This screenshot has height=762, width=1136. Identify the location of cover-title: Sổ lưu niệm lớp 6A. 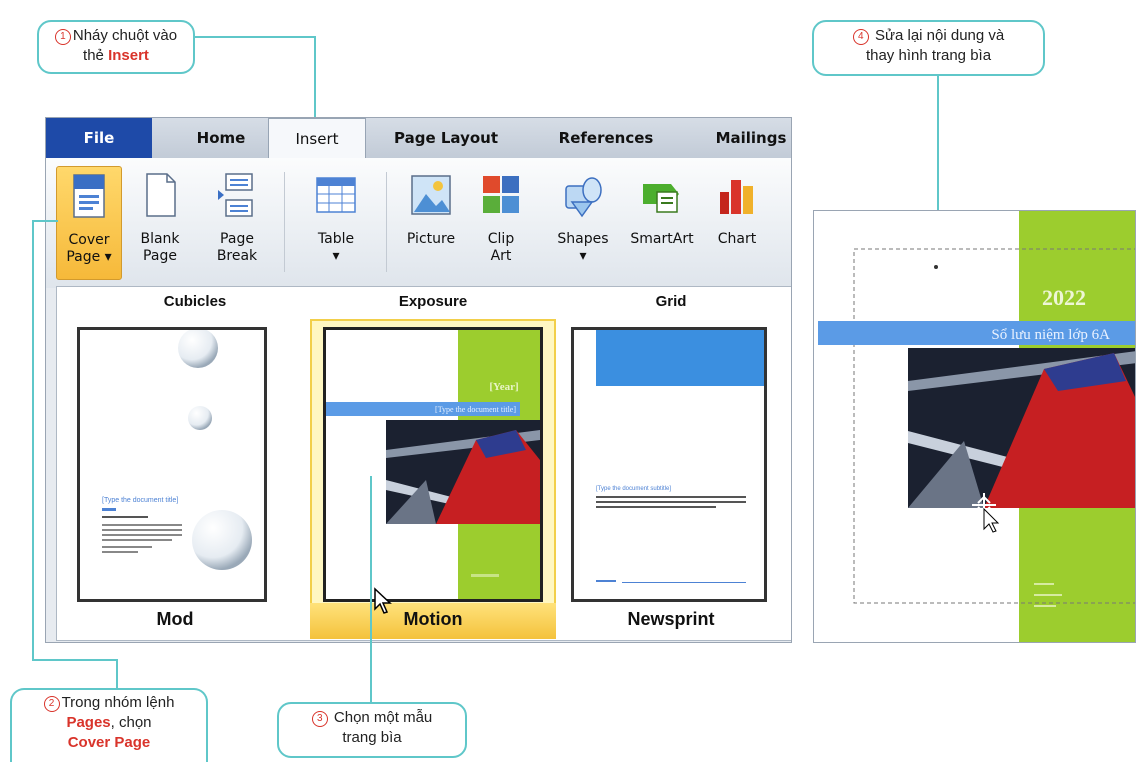
(1050, 335).